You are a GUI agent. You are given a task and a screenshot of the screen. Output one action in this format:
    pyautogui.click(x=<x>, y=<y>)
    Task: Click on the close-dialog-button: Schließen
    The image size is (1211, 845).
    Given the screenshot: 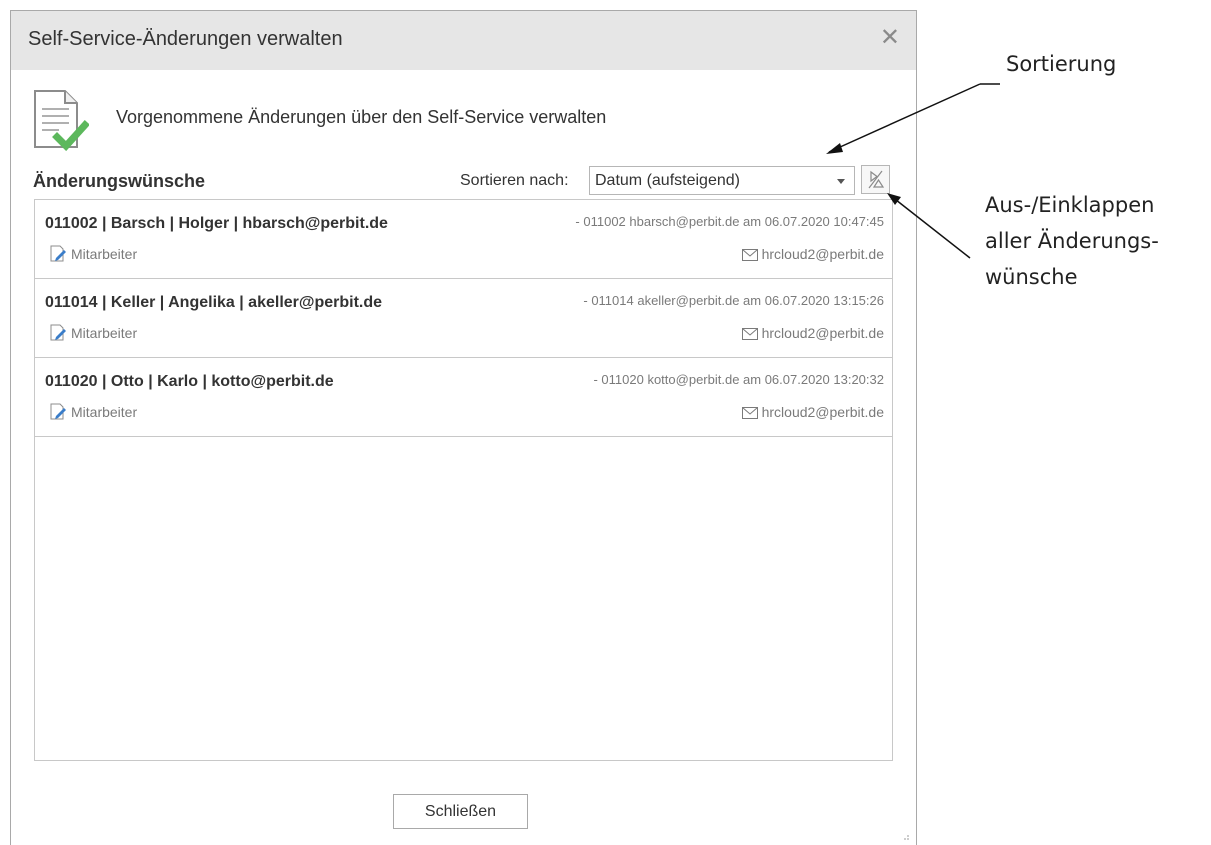 What is the action you would take?
    pyautogui.click(x=460, y=811)
    